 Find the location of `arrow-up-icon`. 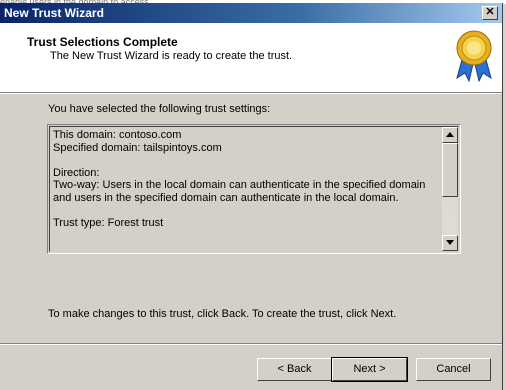

arrow-up-icon is located at coordinates (450, 134).